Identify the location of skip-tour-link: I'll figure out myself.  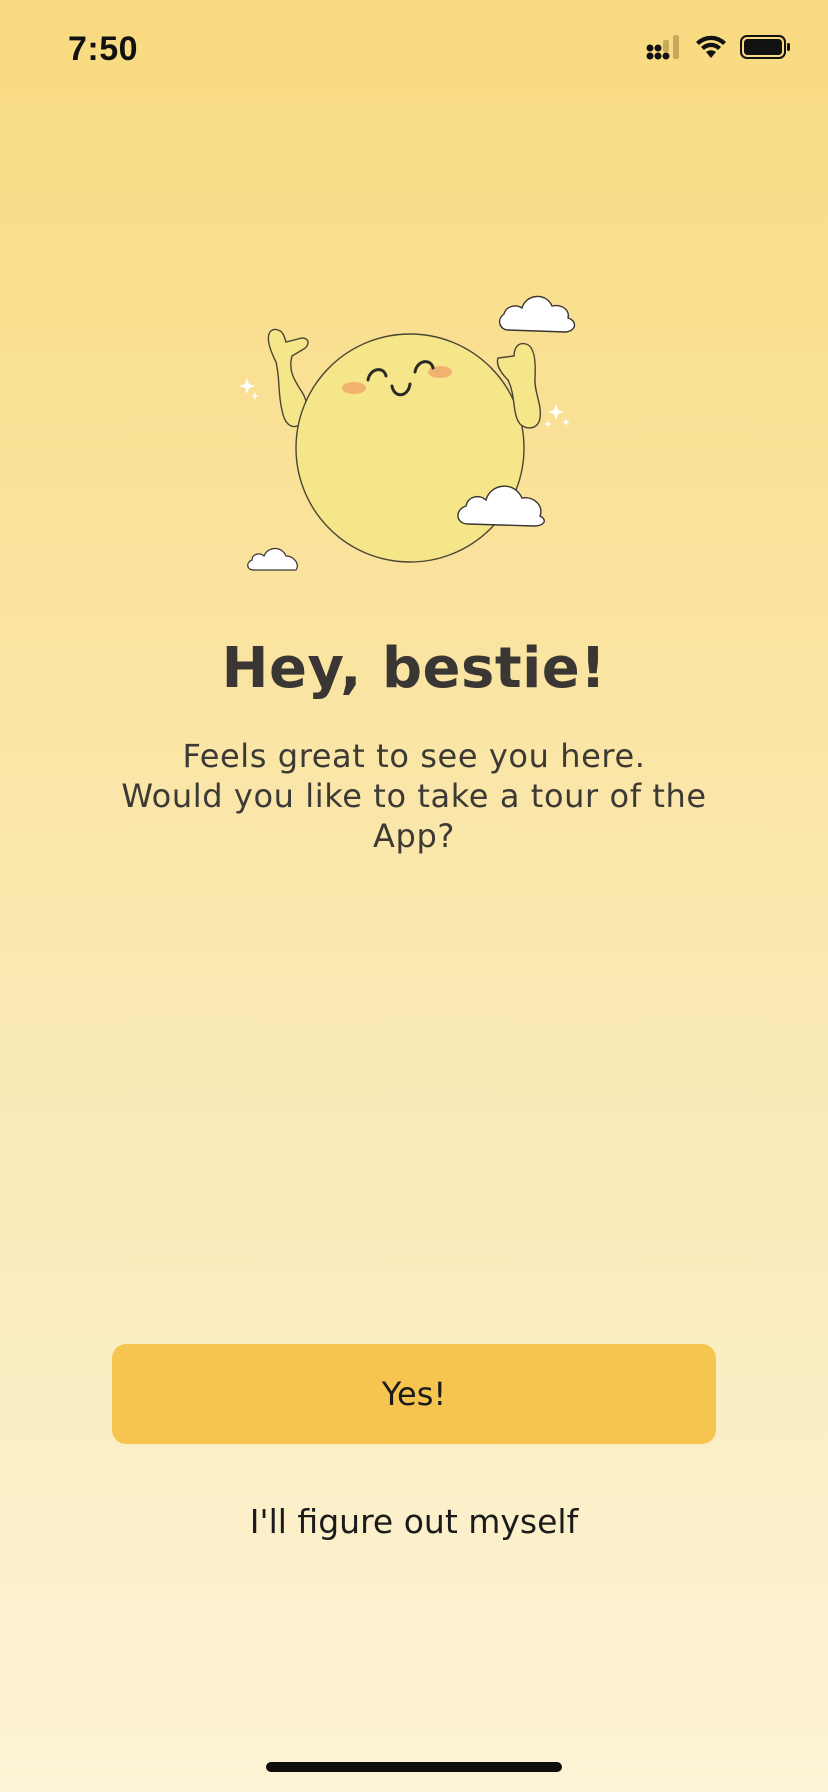
(414, 1521).